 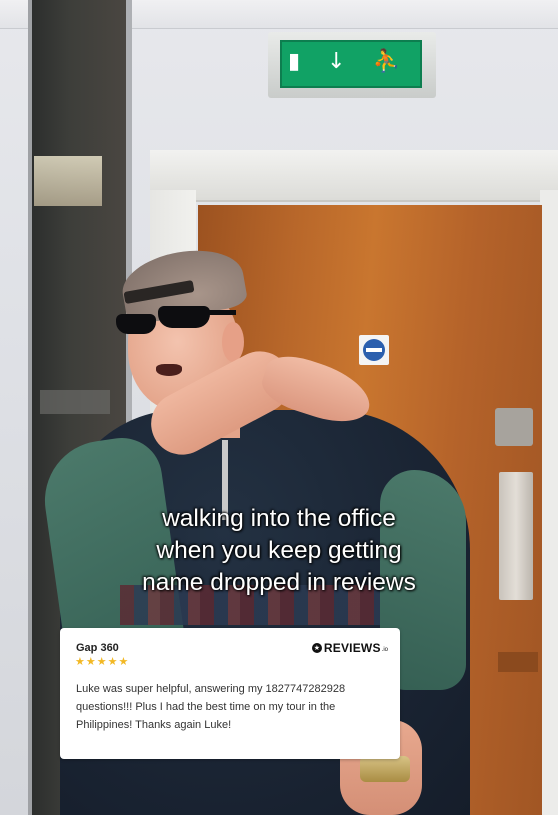 I want to click on review-company: Gap 360, so click(x=97, y=648).